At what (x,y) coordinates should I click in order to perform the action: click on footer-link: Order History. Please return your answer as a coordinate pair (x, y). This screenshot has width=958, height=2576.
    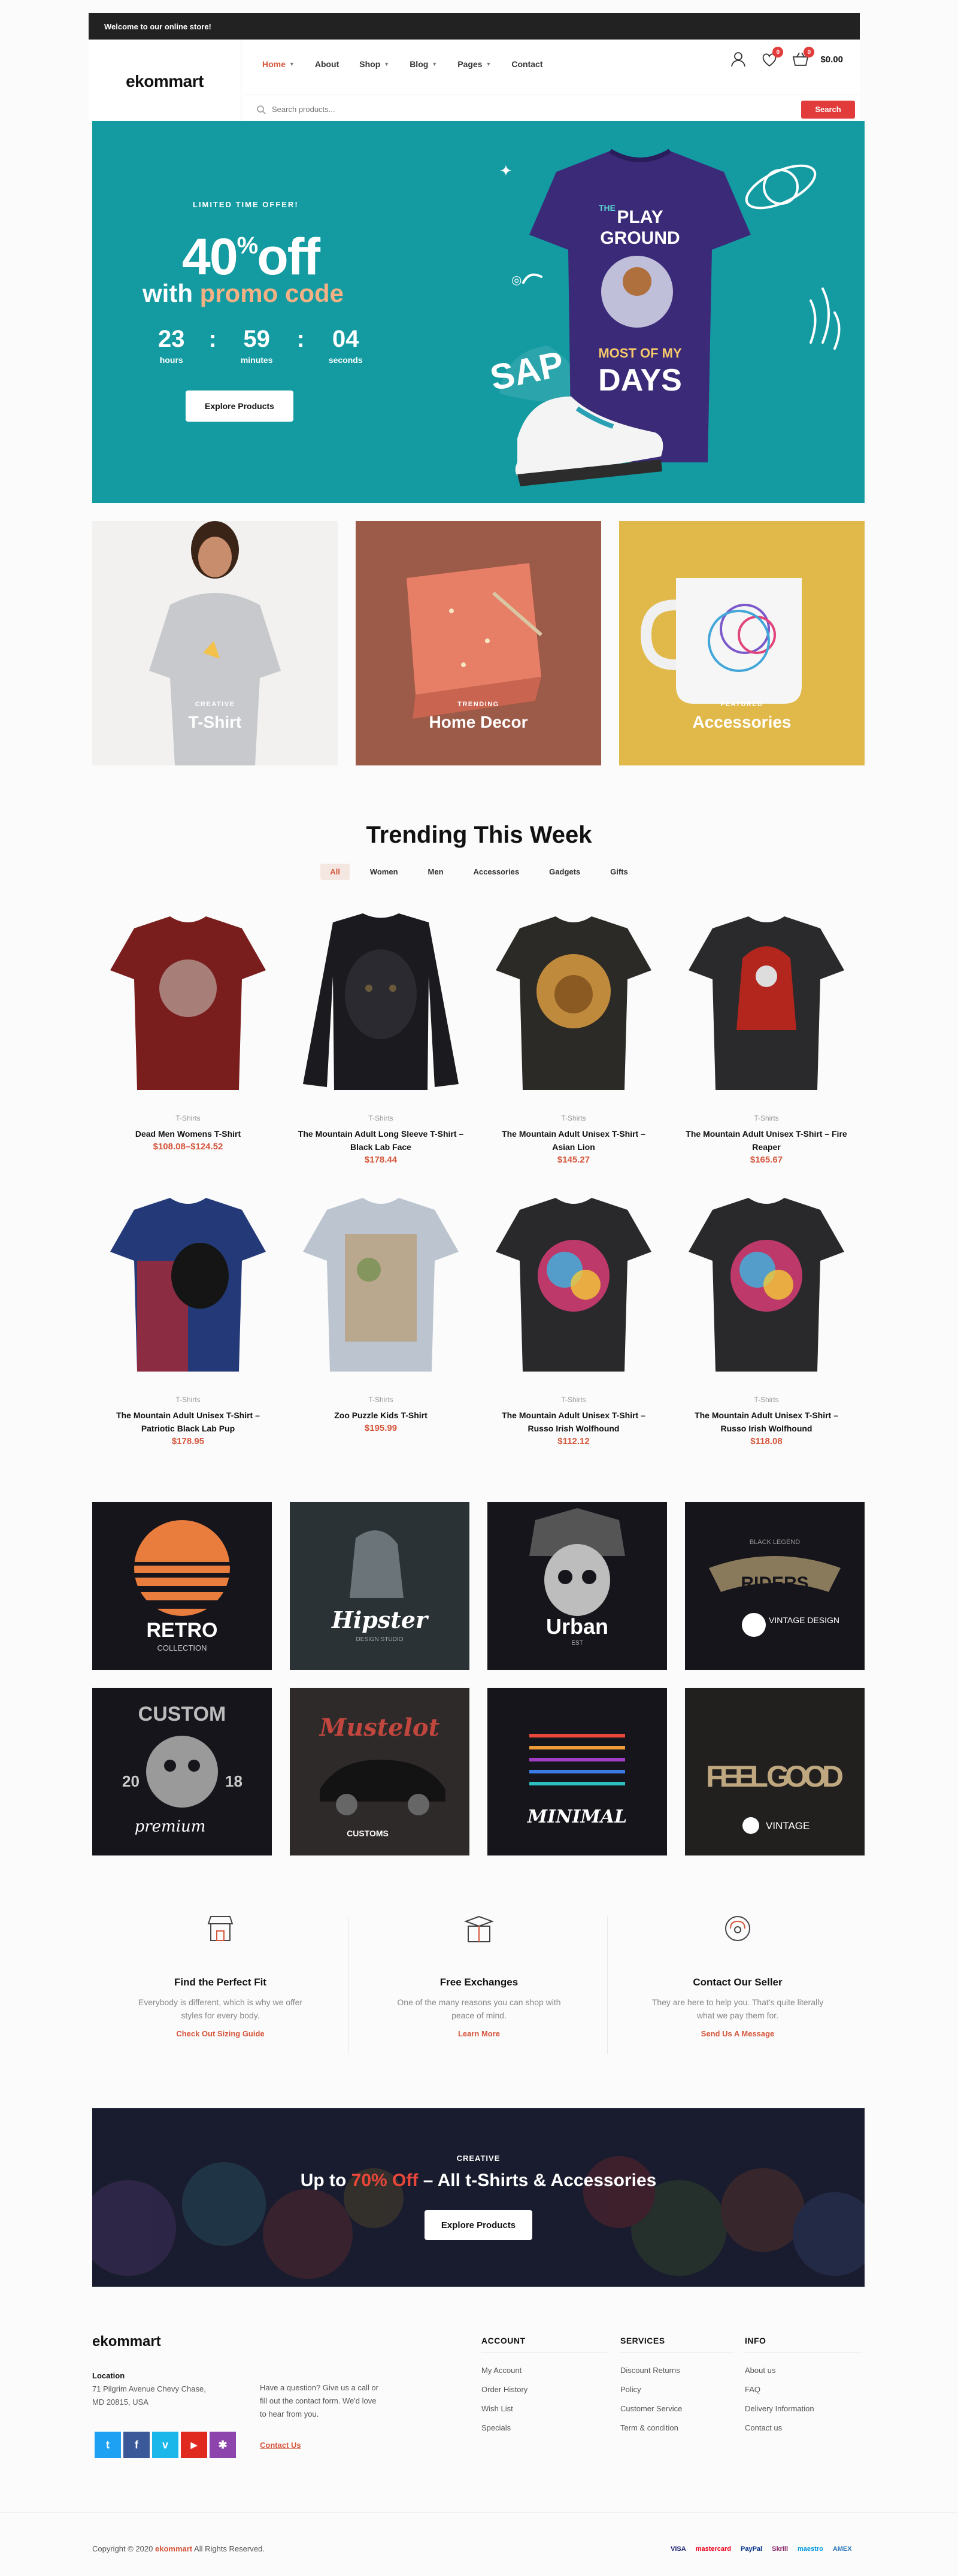
    Looking at the image, I should click on (544, 2389).